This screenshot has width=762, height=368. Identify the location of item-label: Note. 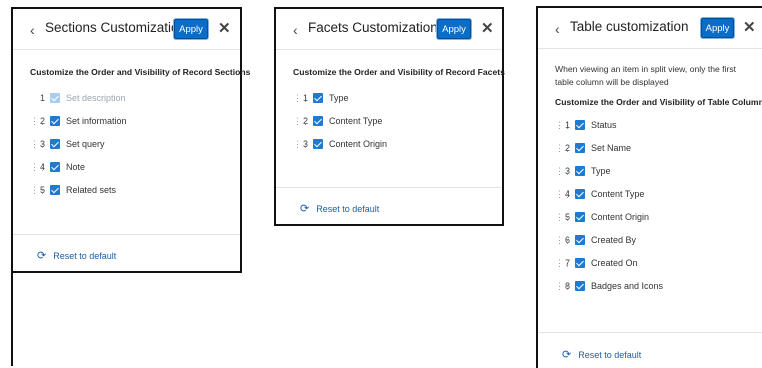
(76, 167).